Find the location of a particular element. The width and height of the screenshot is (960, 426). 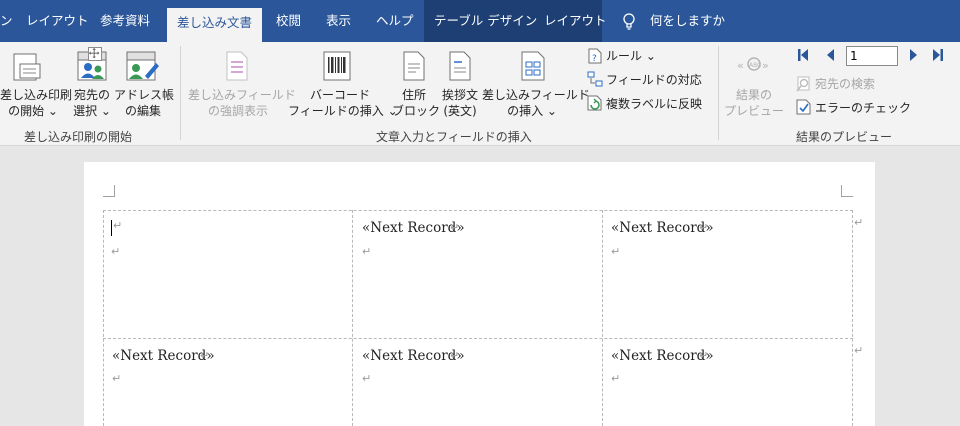

last-record-icon is located at coordinates (938, 55).